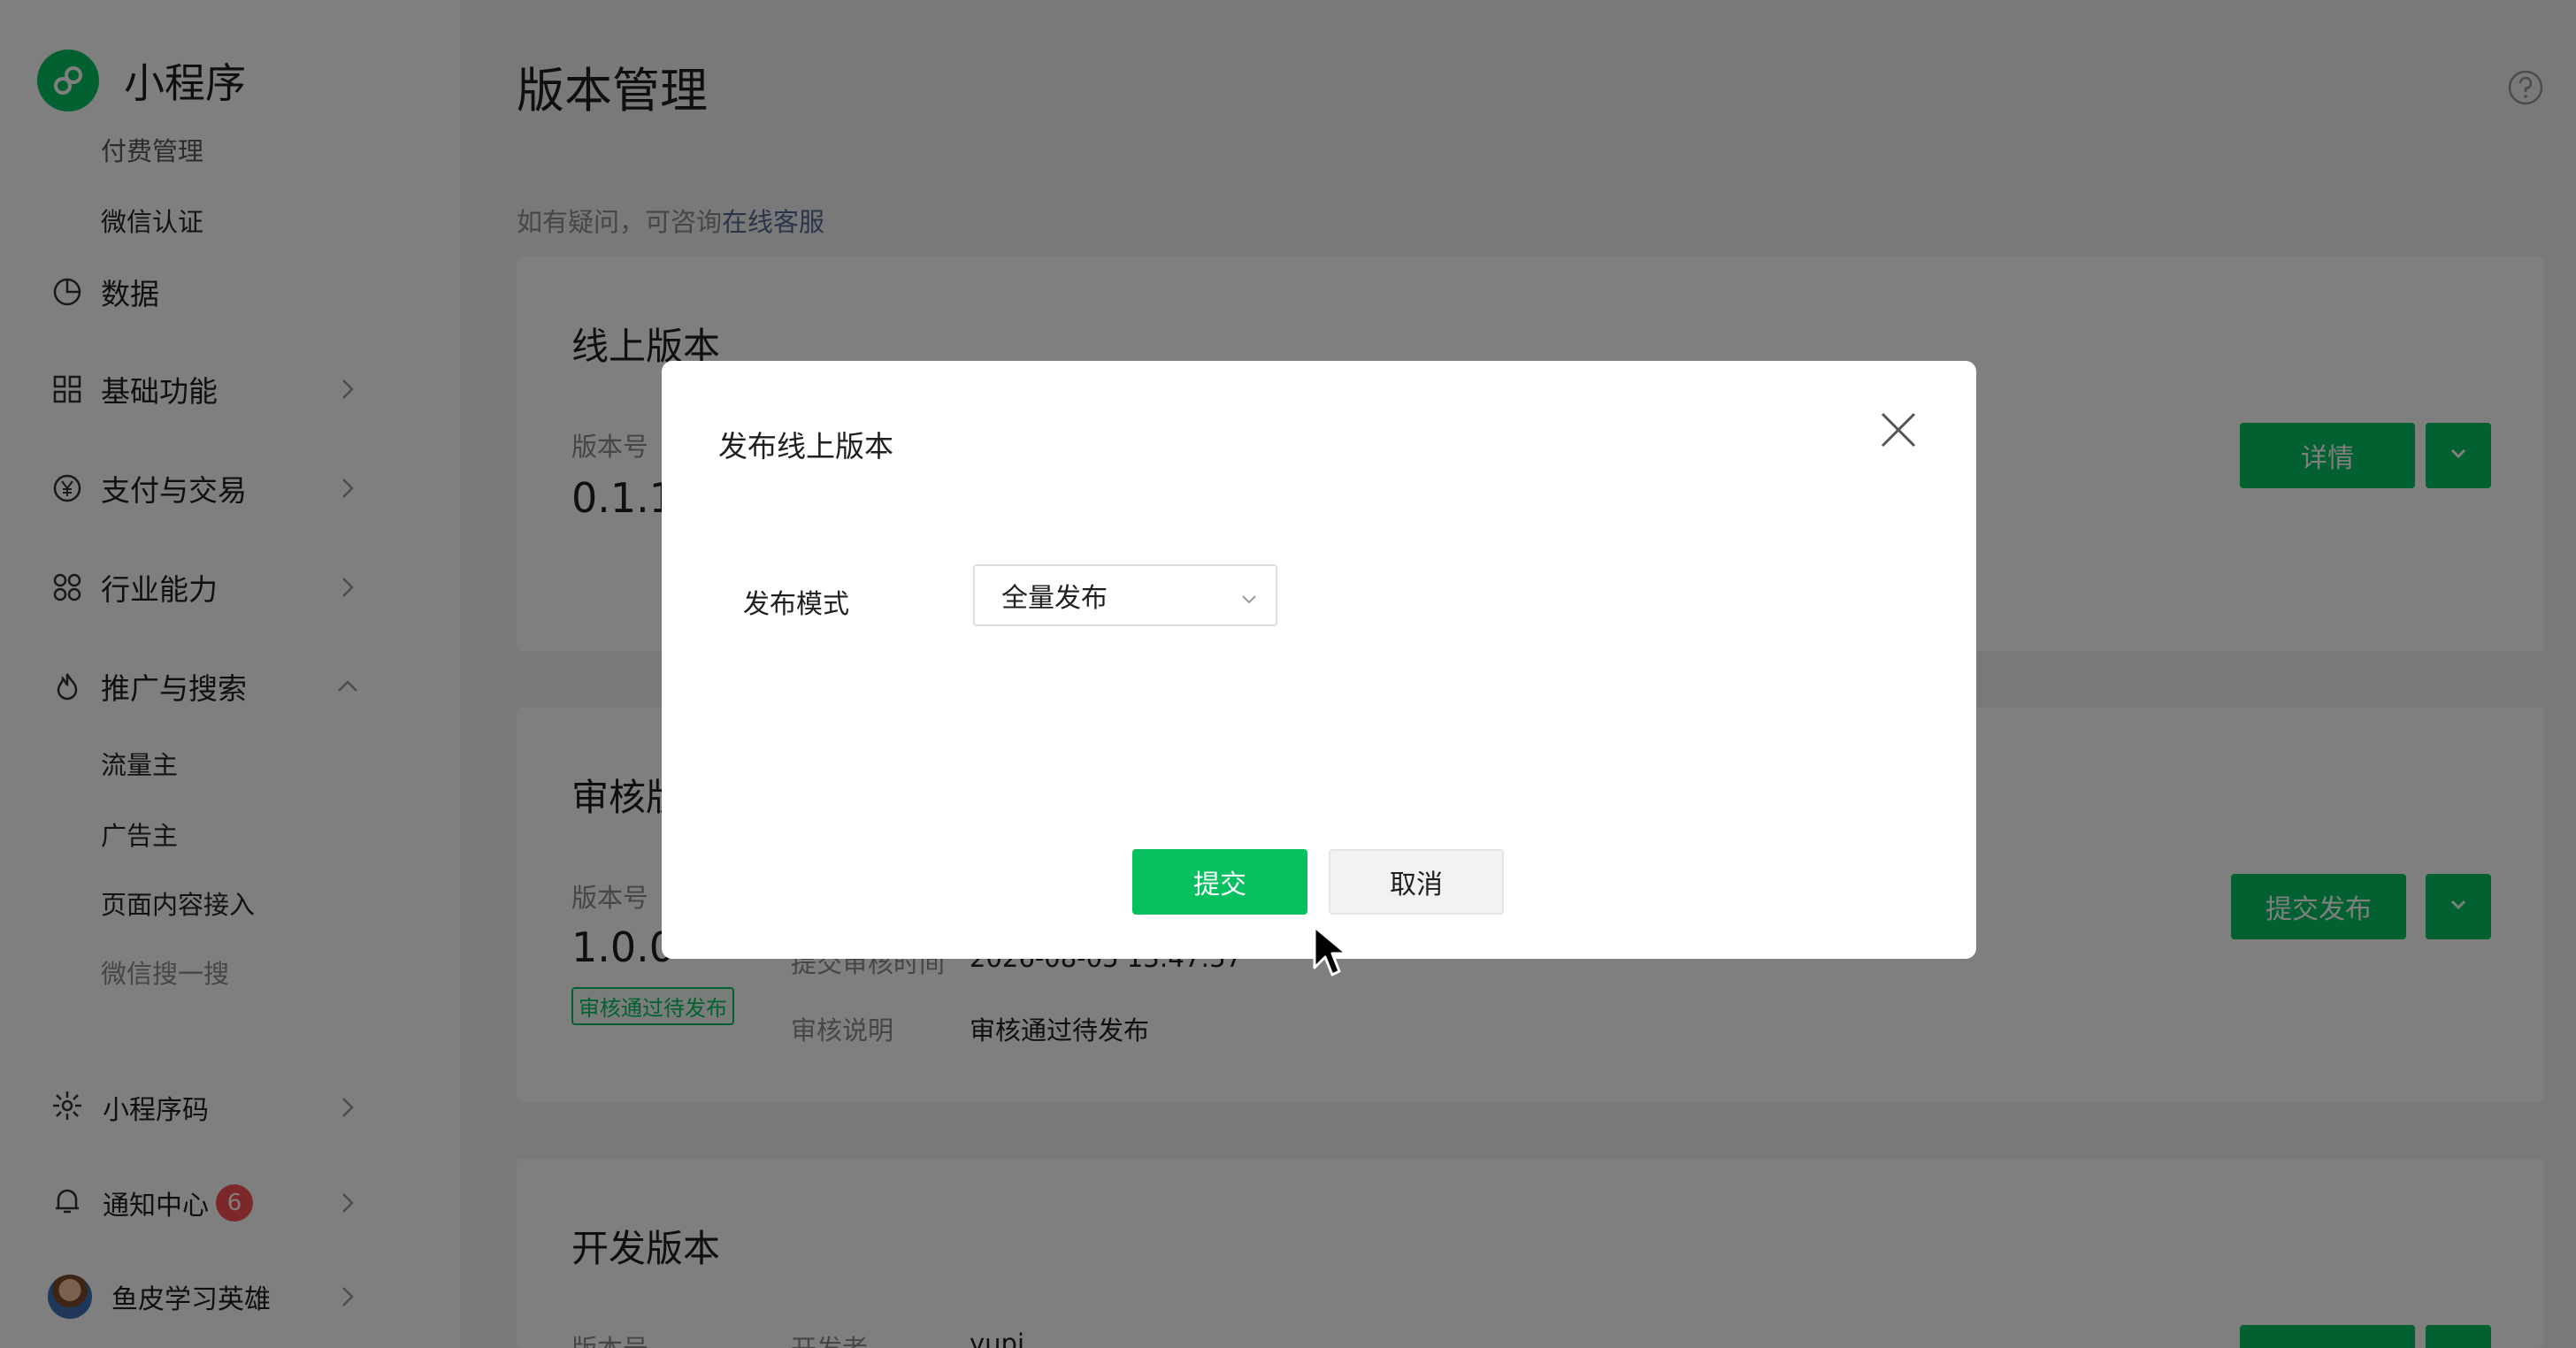 This screenshot has width=2576, height=1348. What do you see at coordinates (1416, 882) in the screenshot?
I see `cancel-button: 取消` at bounding box center [1416, 882].